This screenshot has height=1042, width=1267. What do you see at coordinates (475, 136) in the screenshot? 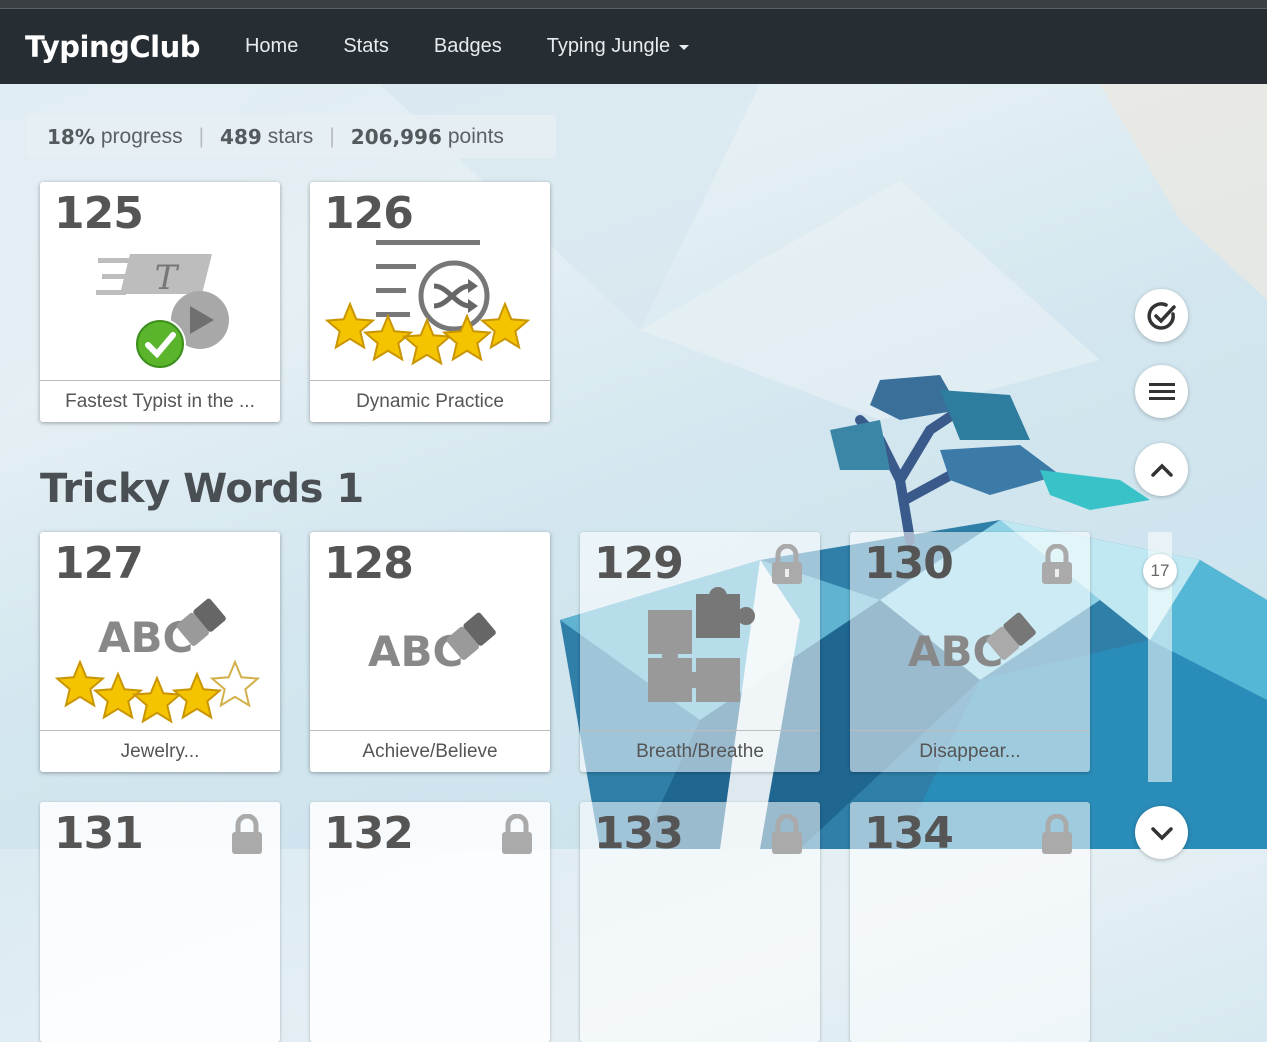
I see `points-label: points` at bounding box center [475, 136].